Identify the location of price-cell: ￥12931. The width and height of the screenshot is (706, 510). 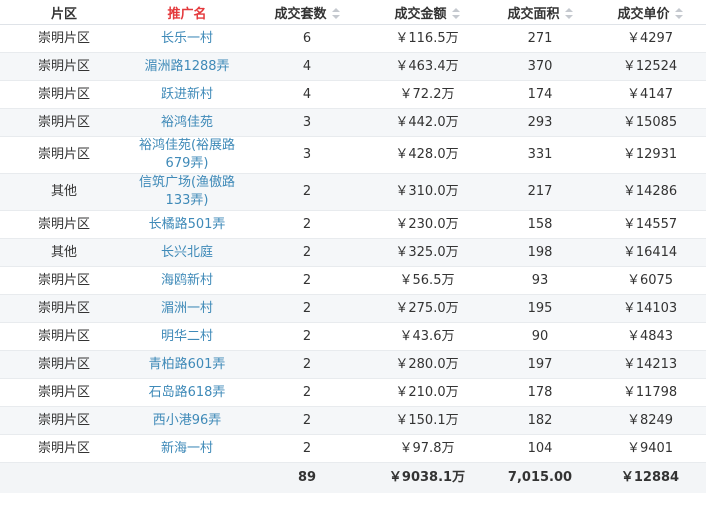
(650, 155).